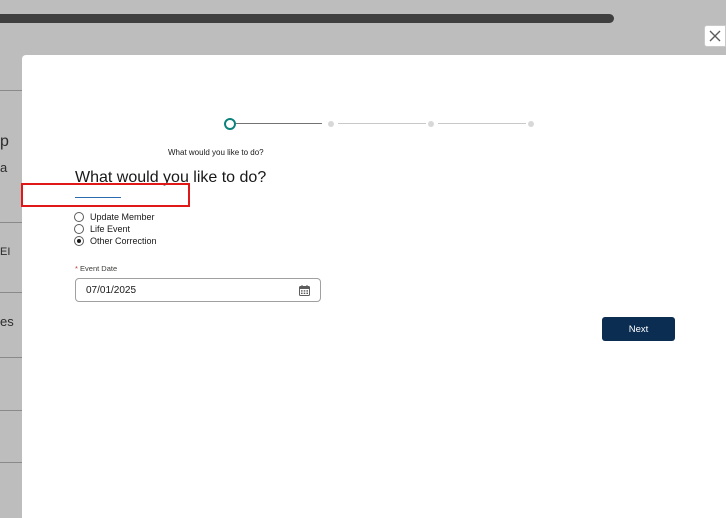 Image resolution: width=726 pixels, height=518 pixels. What do you see at coordinates (638, 329) in the screenshot?
I see `next-button: Next` at bounding box center [638, 329].